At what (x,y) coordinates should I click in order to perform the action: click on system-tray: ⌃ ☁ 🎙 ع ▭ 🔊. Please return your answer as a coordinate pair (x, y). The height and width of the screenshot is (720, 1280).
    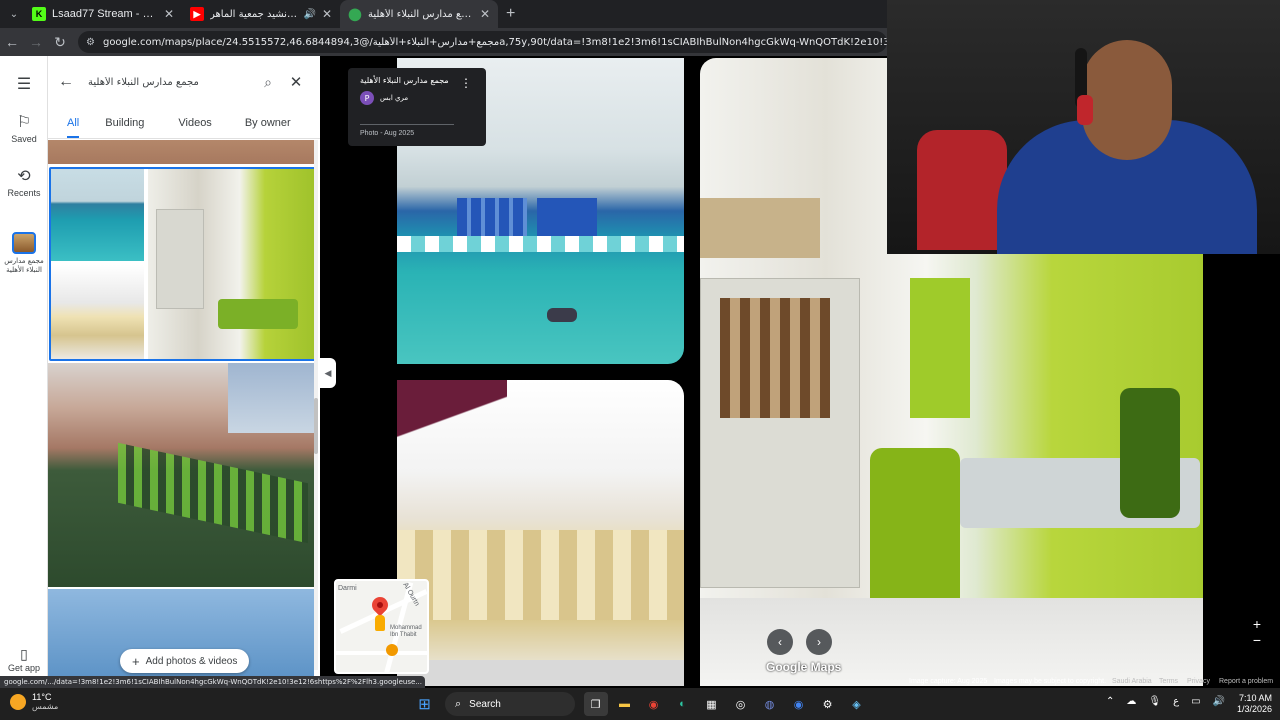
    Looking at the image, I should click on (1165, 701).